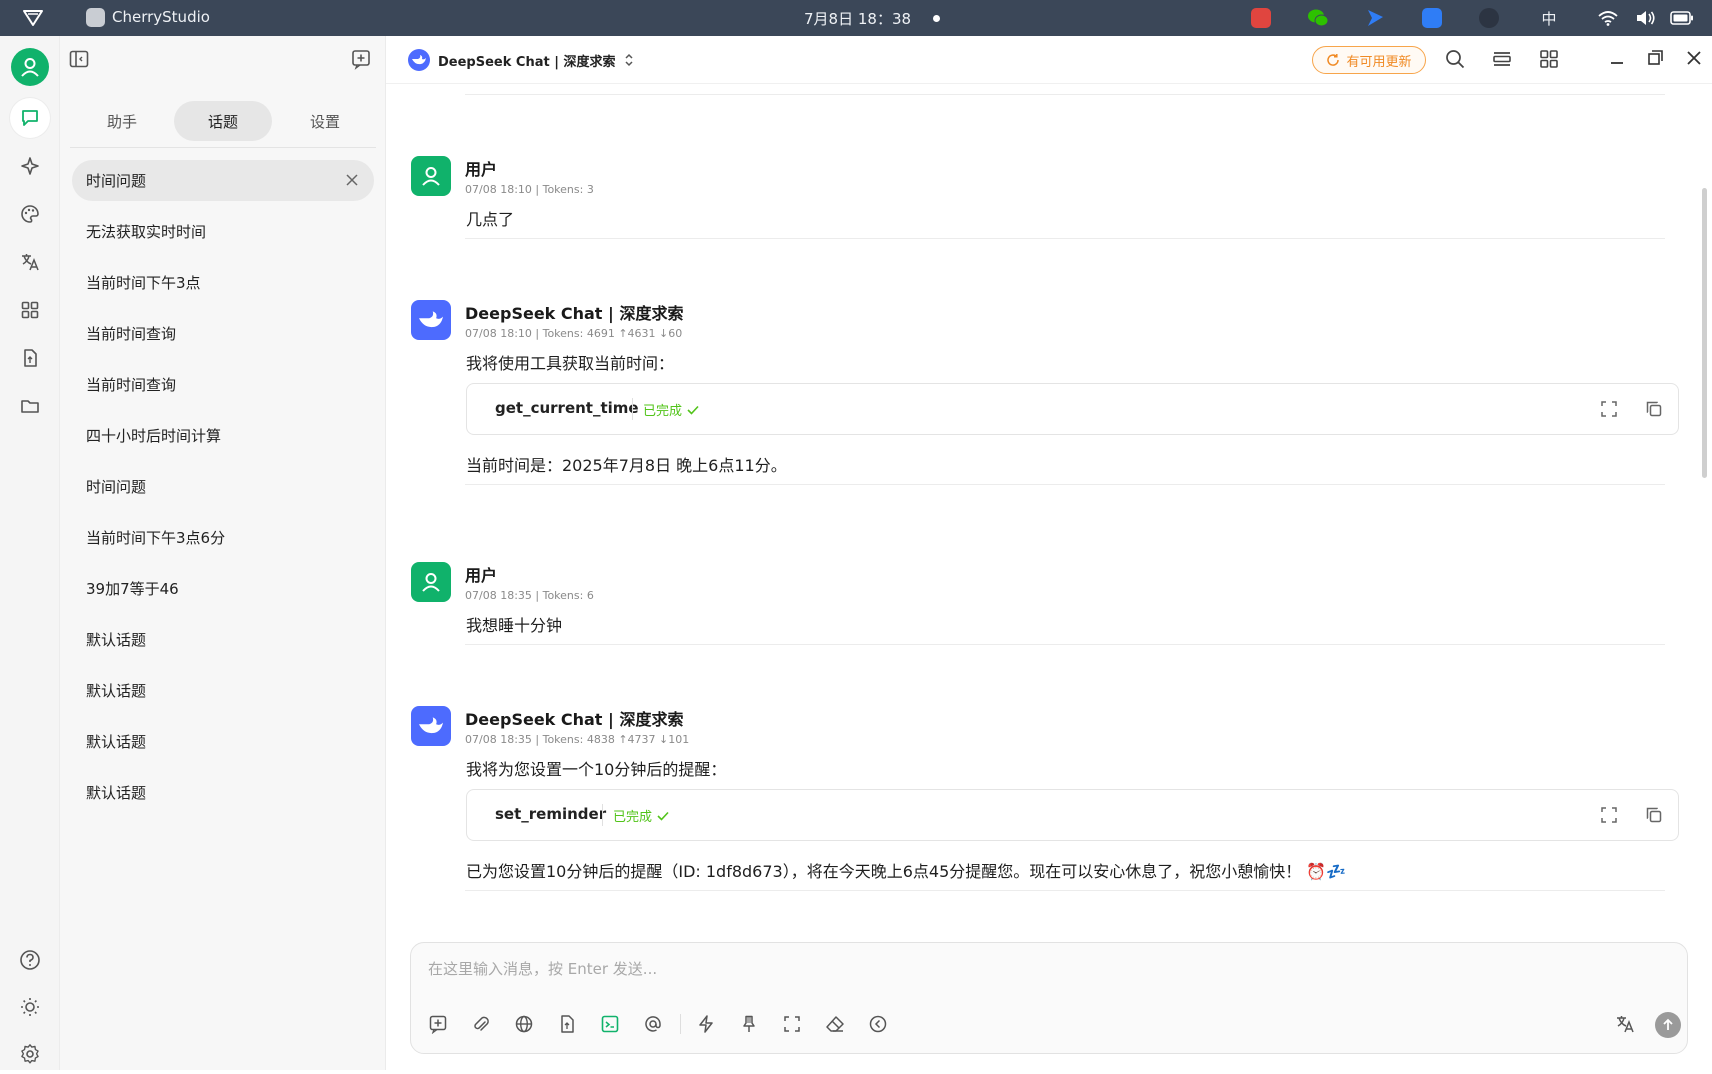  I want to click on topic-item: 四十小时后时间计算, so click(223, 435).